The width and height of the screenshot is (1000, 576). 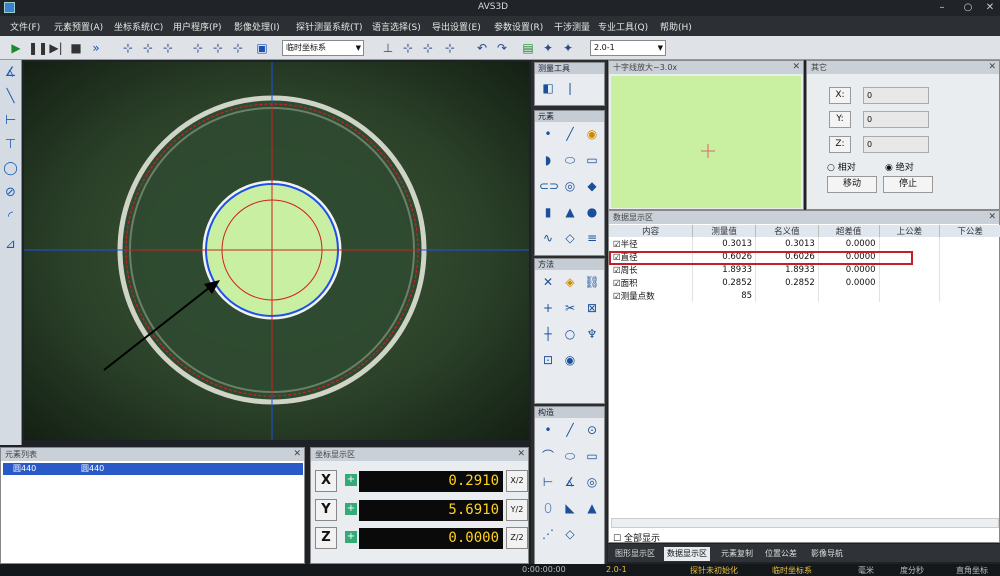 What do you see at coordinates (528, 48) in the screenshot?
I see `image-icon: ▤` at bounding box center [528, 48].